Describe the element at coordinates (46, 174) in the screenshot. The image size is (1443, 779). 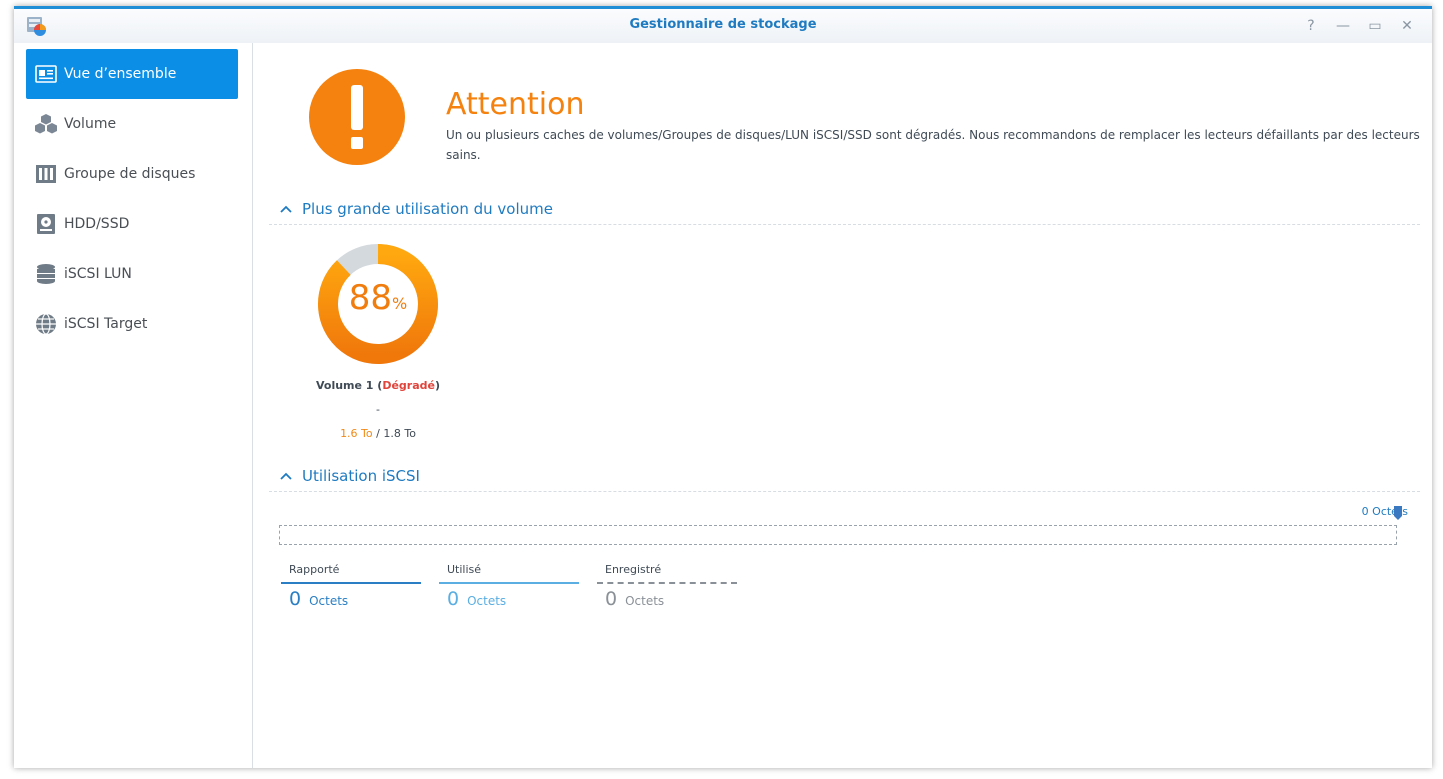
I see `disk-group-icon` at that location.